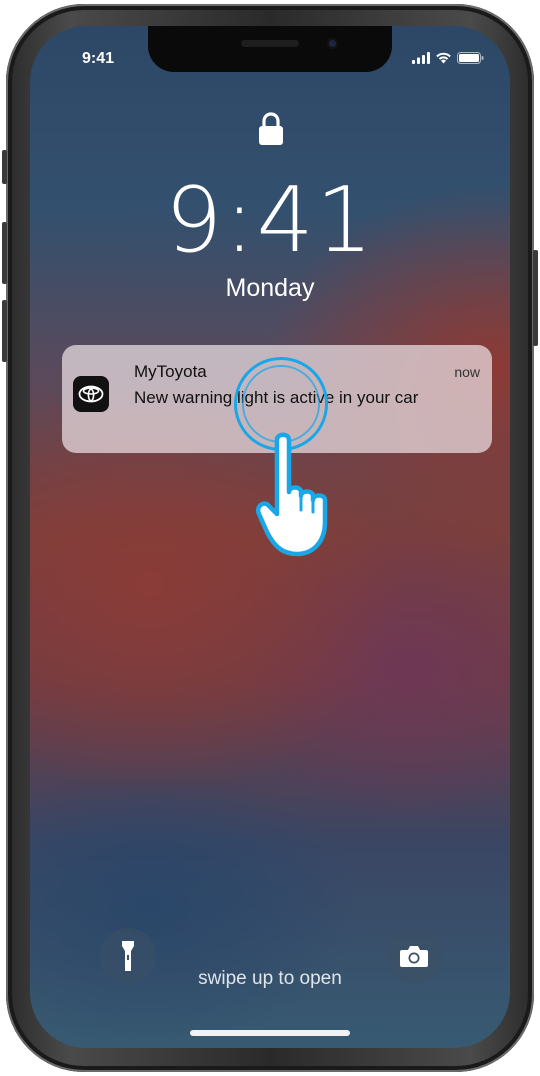 This screenshot has width=540, height=1076. I want to click on notification-timestamp: now, so click(467, 372).